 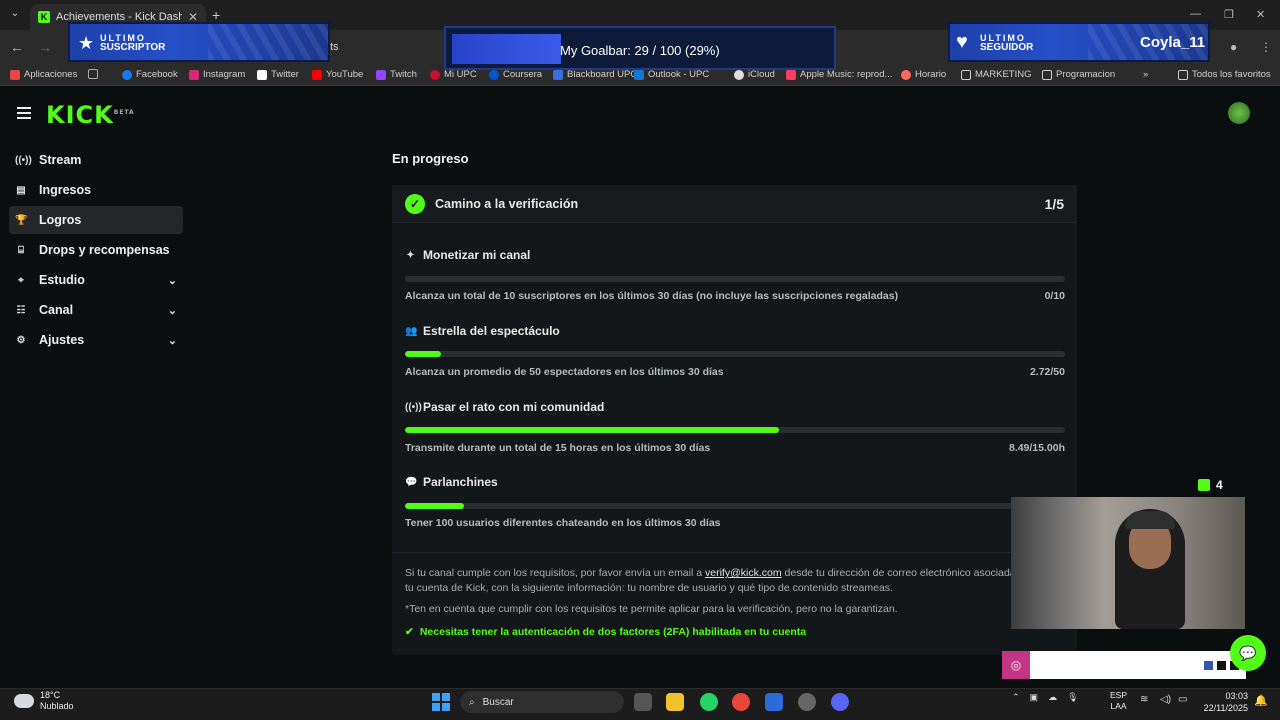 What do you see at coordinates (498, 702) in the screenshot?
I see `search-placeholder: Buscar` at bounding box center [498, 702].